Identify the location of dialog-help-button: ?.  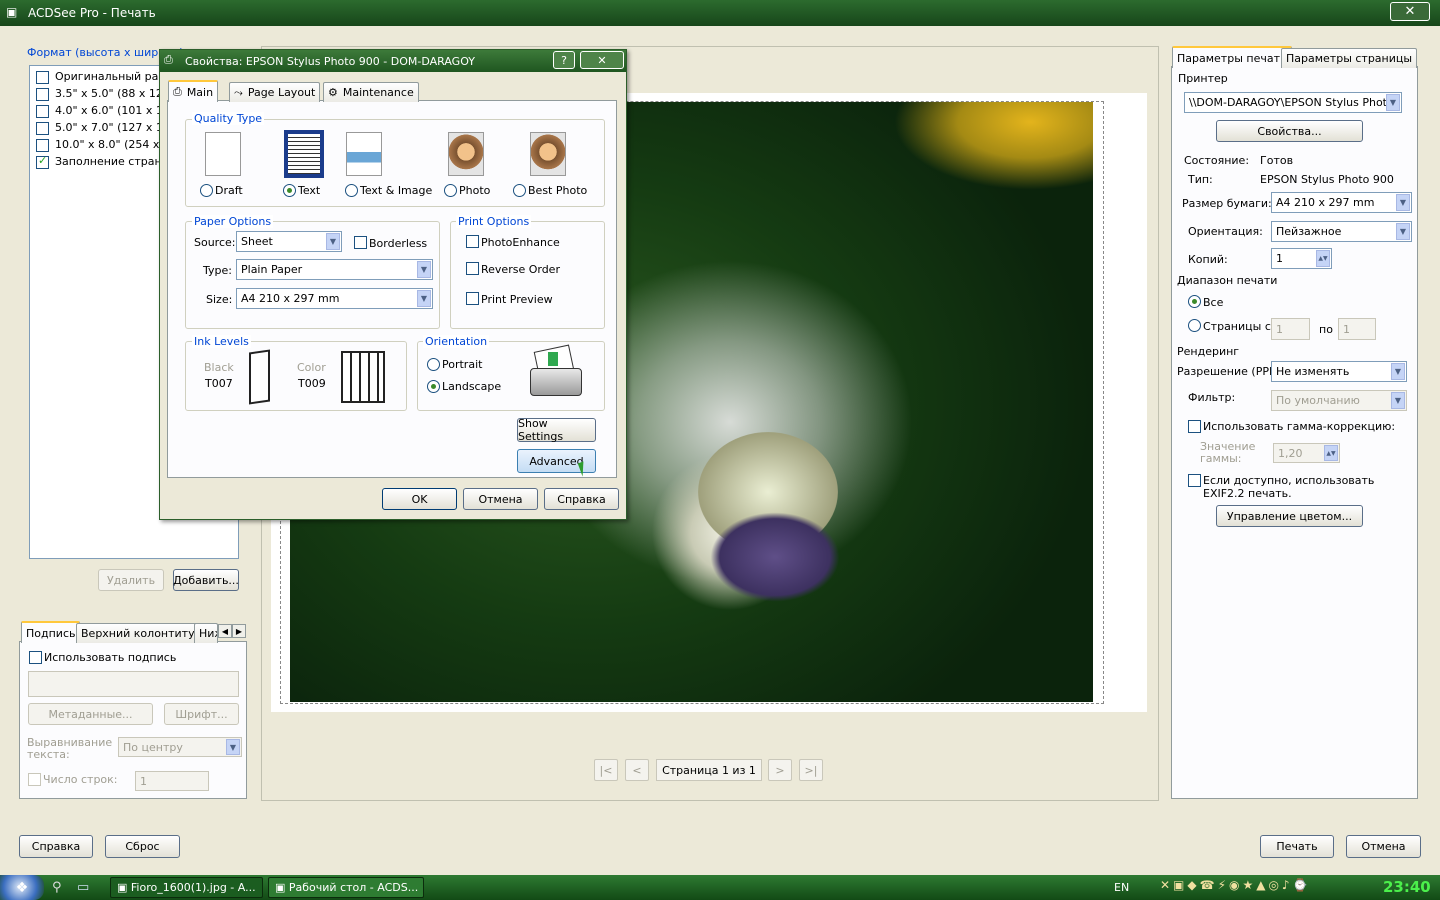
(564, 60).